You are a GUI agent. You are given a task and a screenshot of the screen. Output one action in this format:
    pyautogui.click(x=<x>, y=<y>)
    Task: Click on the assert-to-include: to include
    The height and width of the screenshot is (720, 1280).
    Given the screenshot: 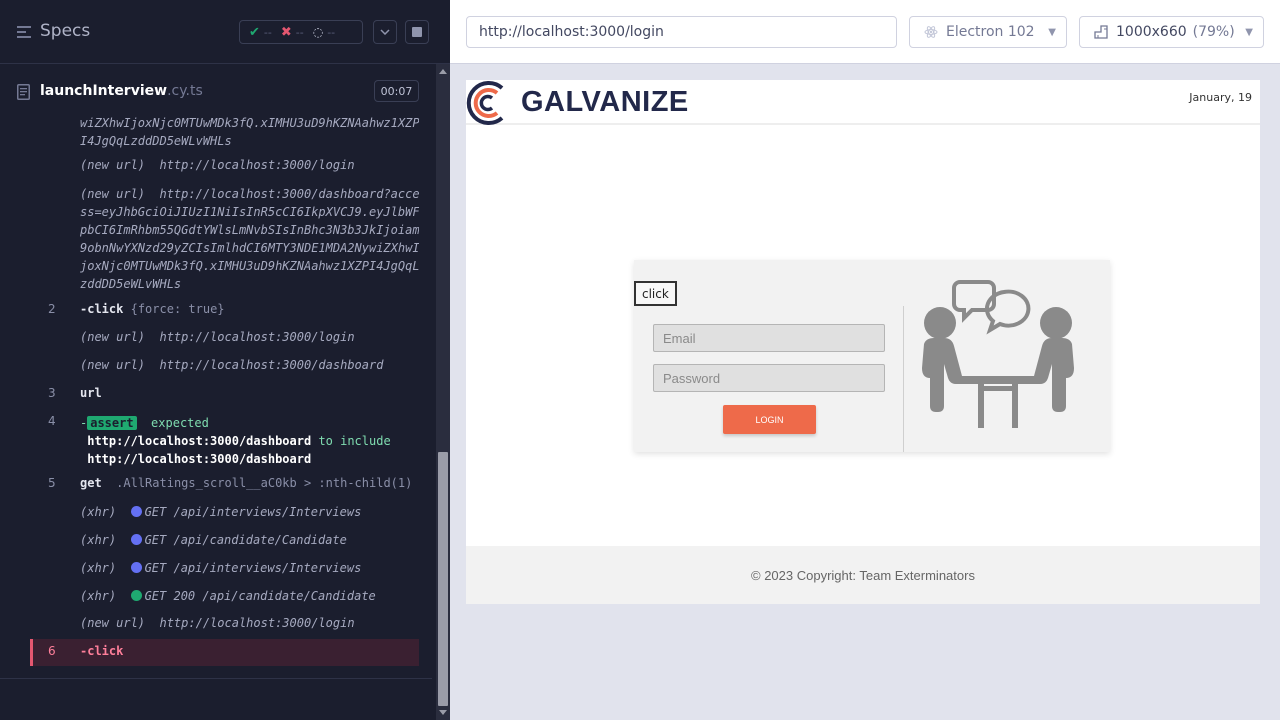 What is the action you would take?
    pyautogui.click(x=354, y=441)
    